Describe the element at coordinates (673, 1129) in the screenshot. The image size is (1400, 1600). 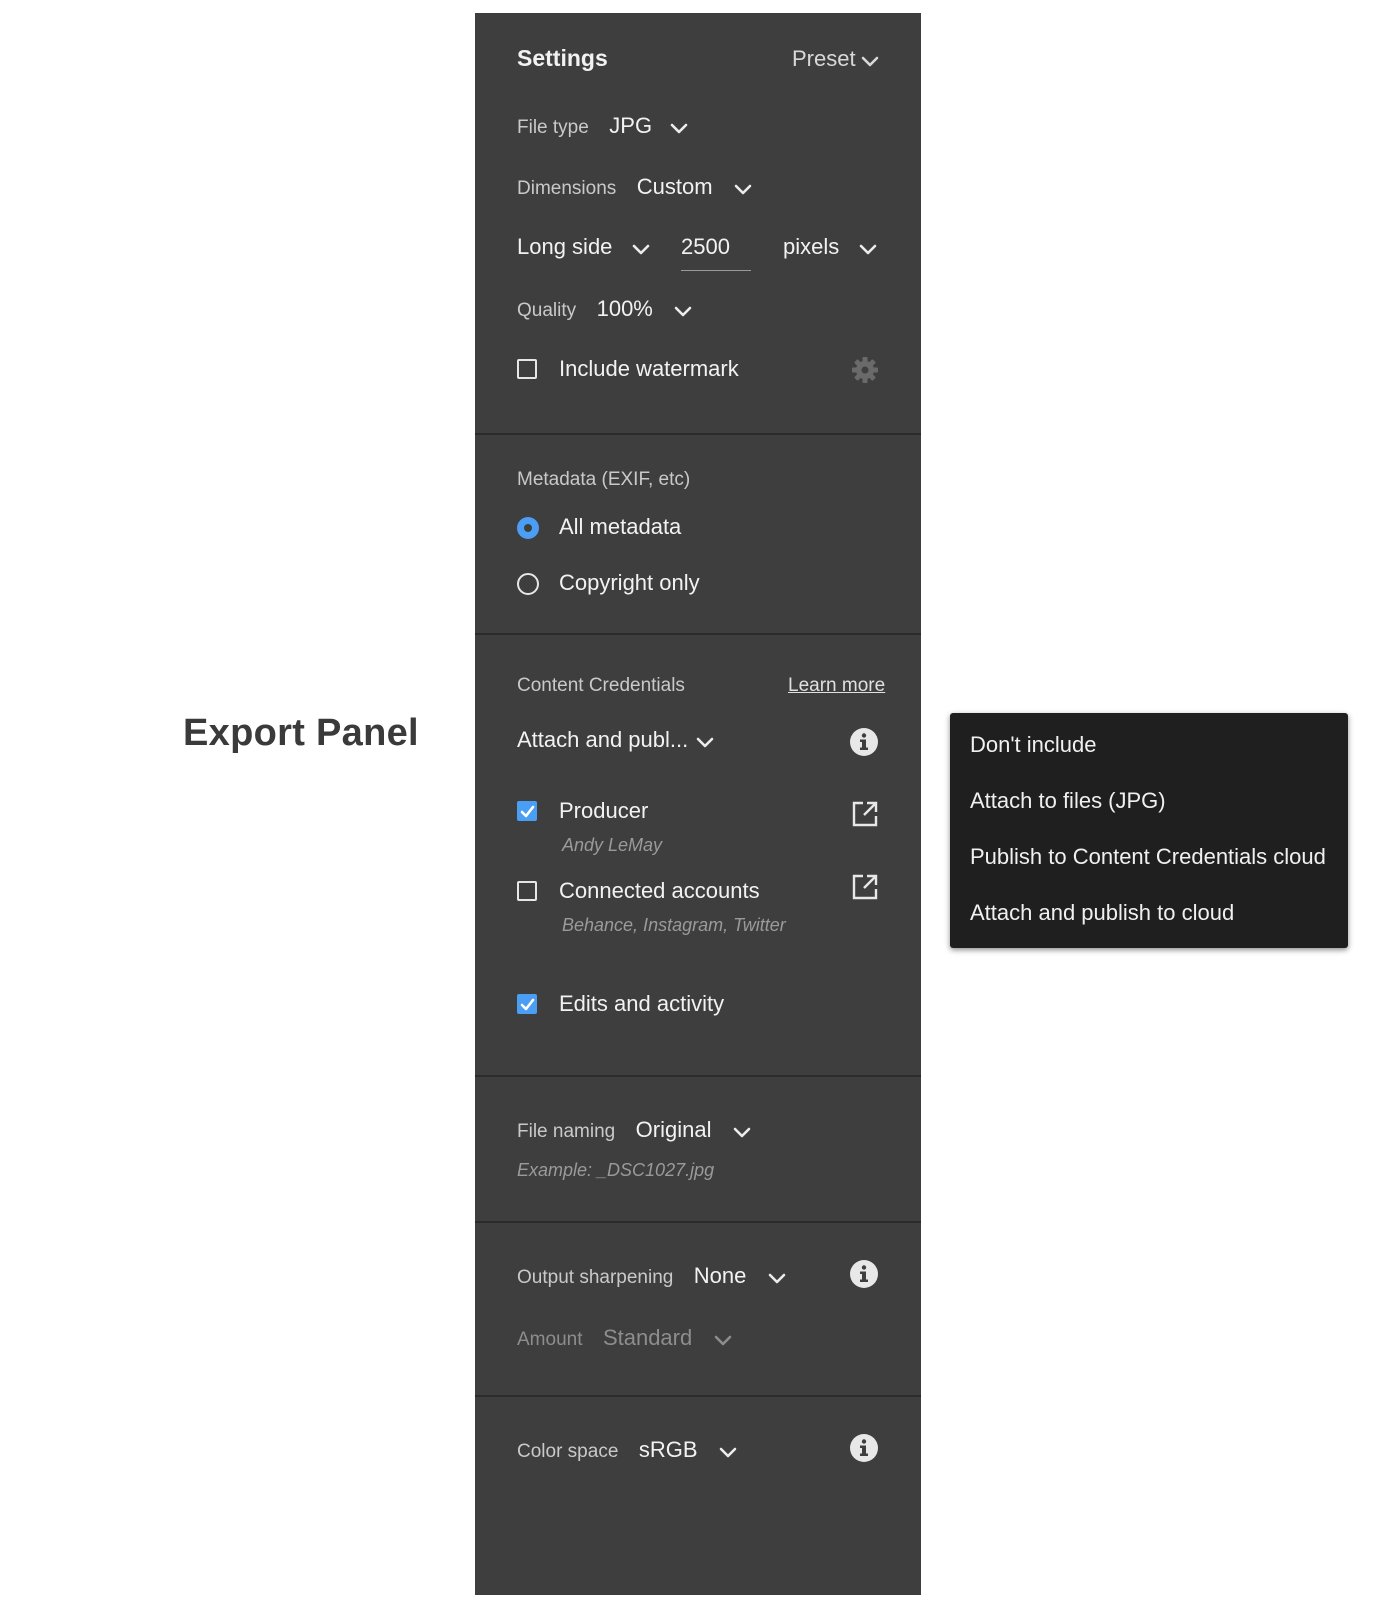
I see `file-naming-value: Original` at that location.